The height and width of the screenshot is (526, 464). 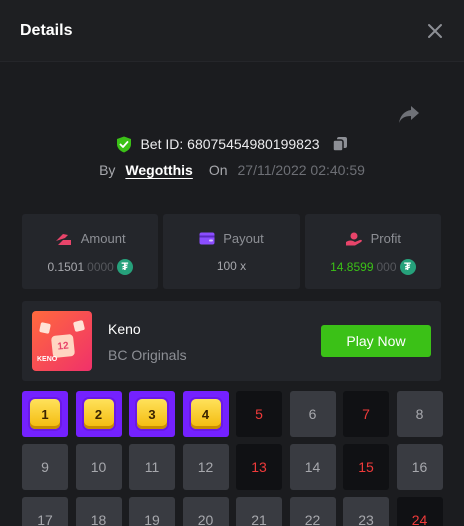 I want to click on stats-row: Amount 0.15010000 ₮ Payout 100 x Profit, so click(x=231, y=251).